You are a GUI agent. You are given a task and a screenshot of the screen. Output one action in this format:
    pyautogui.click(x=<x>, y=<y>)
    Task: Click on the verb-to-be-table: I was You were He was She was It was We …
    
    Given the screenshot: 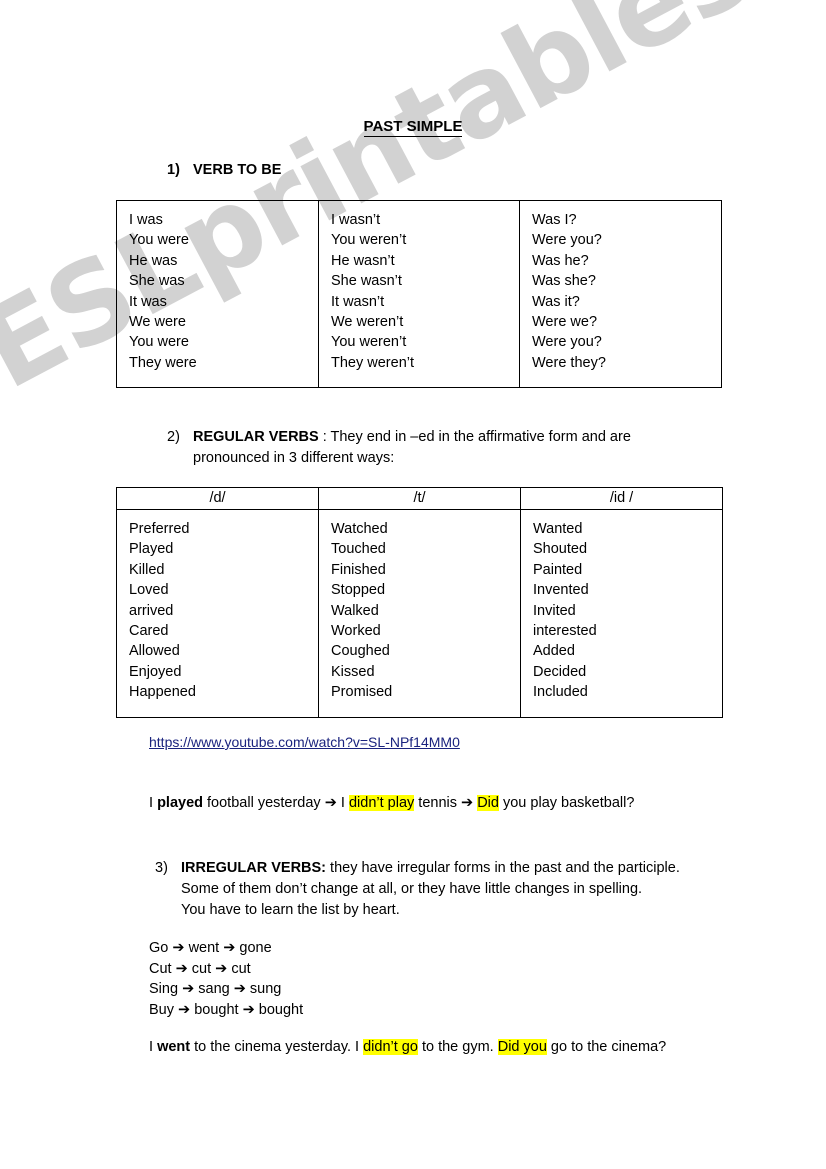 What is the action you would take?
    pyautogui.click(x=419, y=294)
    